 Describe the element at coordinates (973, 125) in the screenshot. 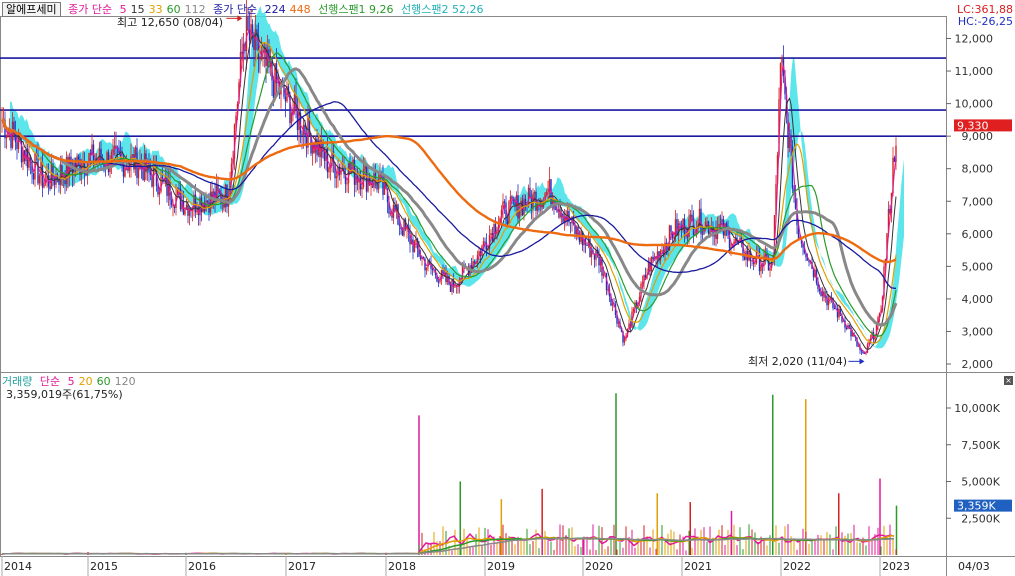

I see `current-price-label: 9,330` at that location.